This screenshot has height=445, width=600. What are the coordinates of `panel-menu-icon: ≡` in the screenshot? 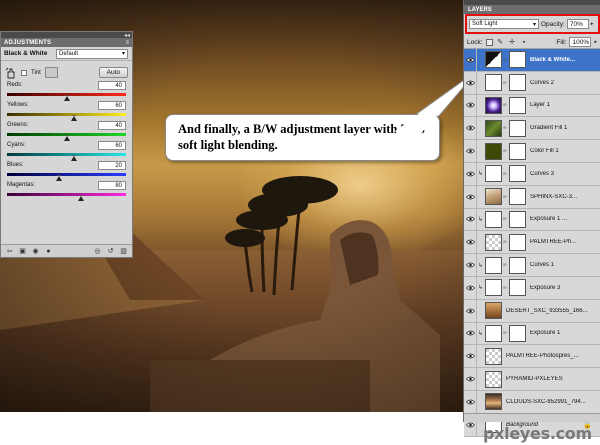 It's located at (127, 43).